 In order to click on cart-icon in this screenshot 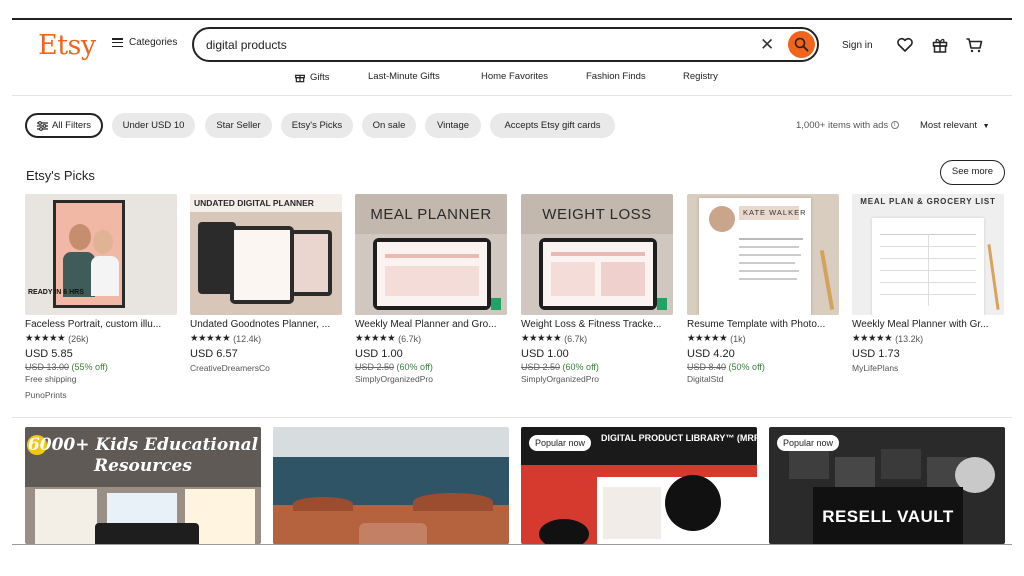, I will do `click(974, 45)`.